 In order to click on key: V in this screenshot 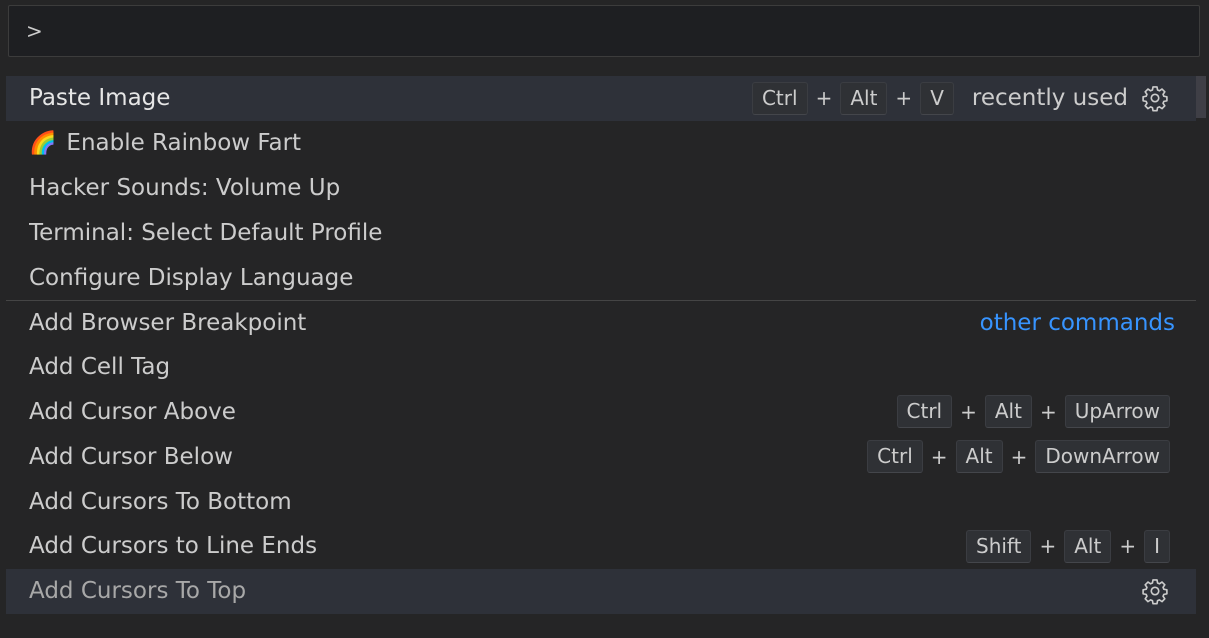, I will do `click(937, 98)`.